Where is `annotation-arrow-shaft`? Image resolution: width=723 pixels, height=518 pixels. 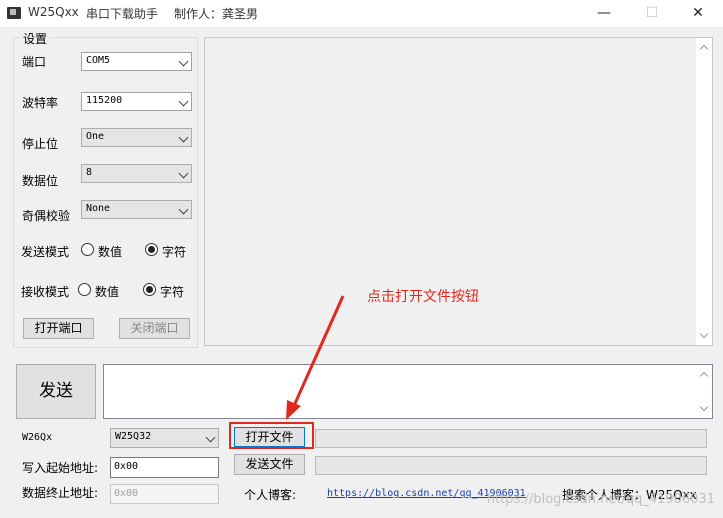
annotation-arrow-shaft is located at coordinates (318, 352).